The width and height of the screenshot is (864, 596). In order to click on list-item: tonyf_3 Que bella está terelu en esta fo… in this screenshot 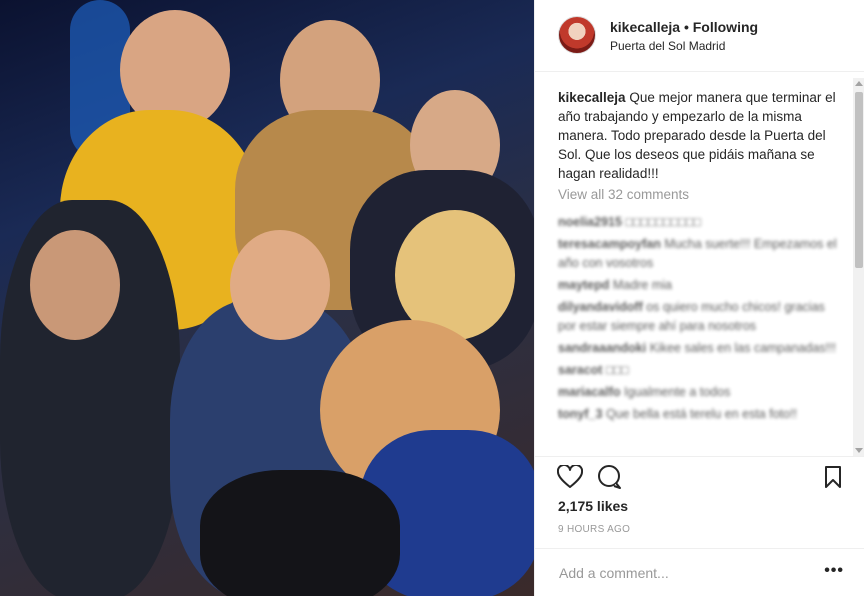, I will do `click(698, 414)`.